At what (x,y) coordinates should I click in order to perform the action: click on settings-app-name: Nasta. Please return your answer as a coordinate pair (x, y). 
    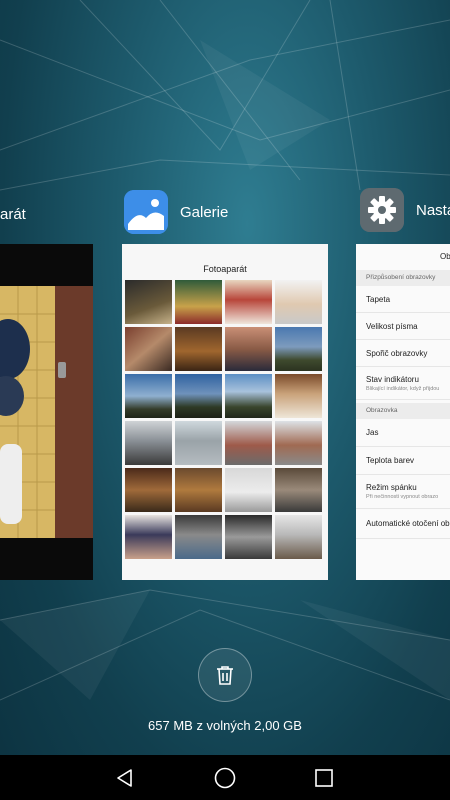
    Looking at the image, I should click on (433, 210).